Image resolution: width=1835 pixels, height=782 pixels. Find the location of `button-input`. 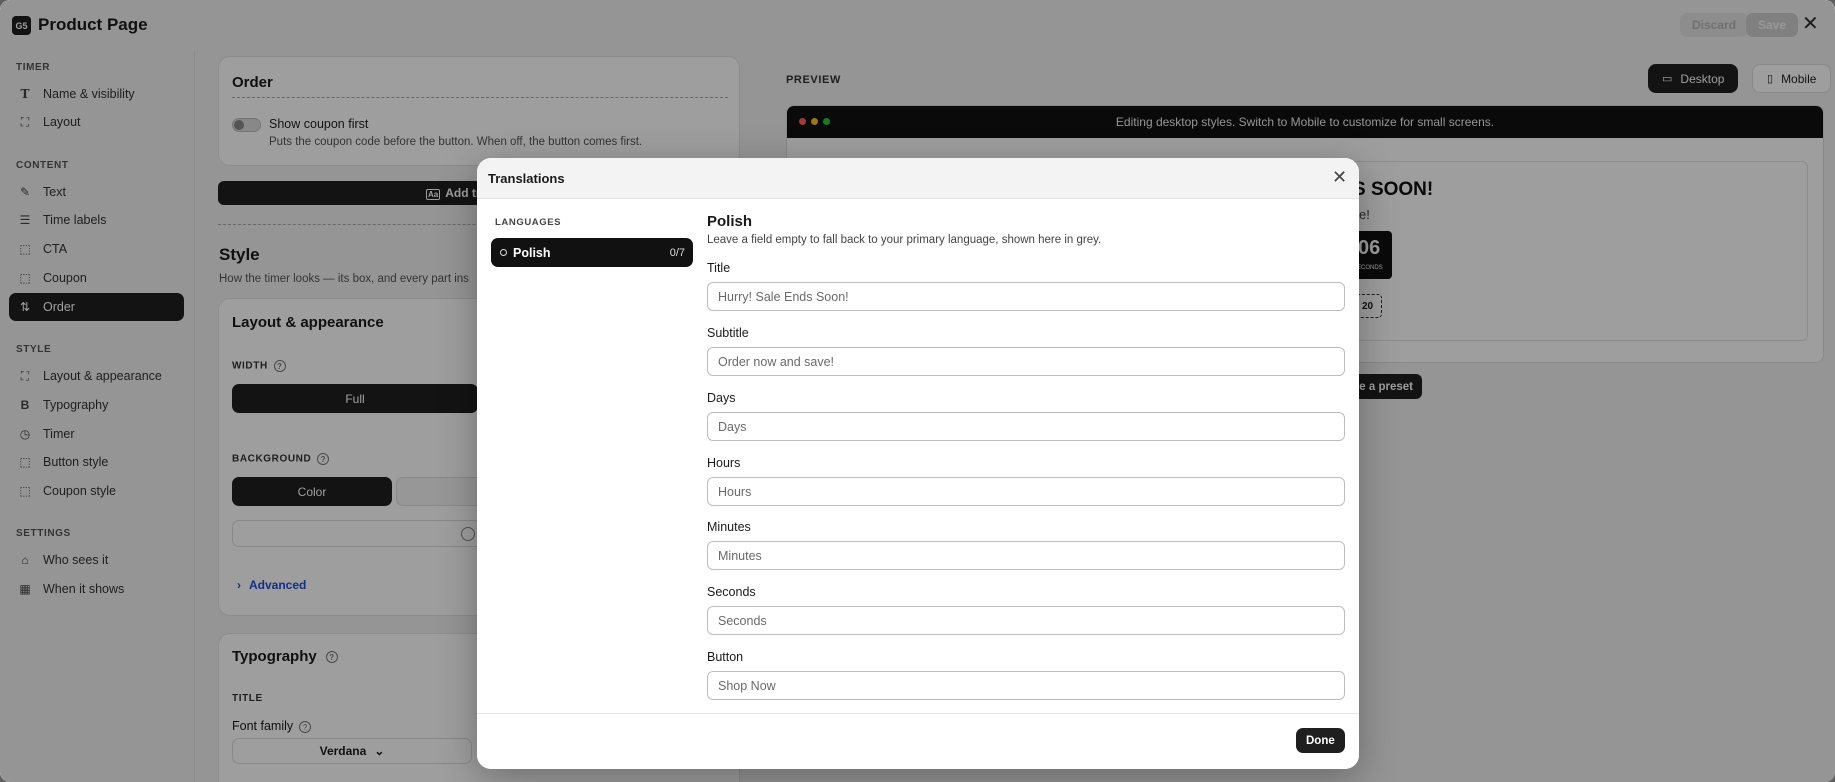

button-input is located at coordinates (1026, 685).